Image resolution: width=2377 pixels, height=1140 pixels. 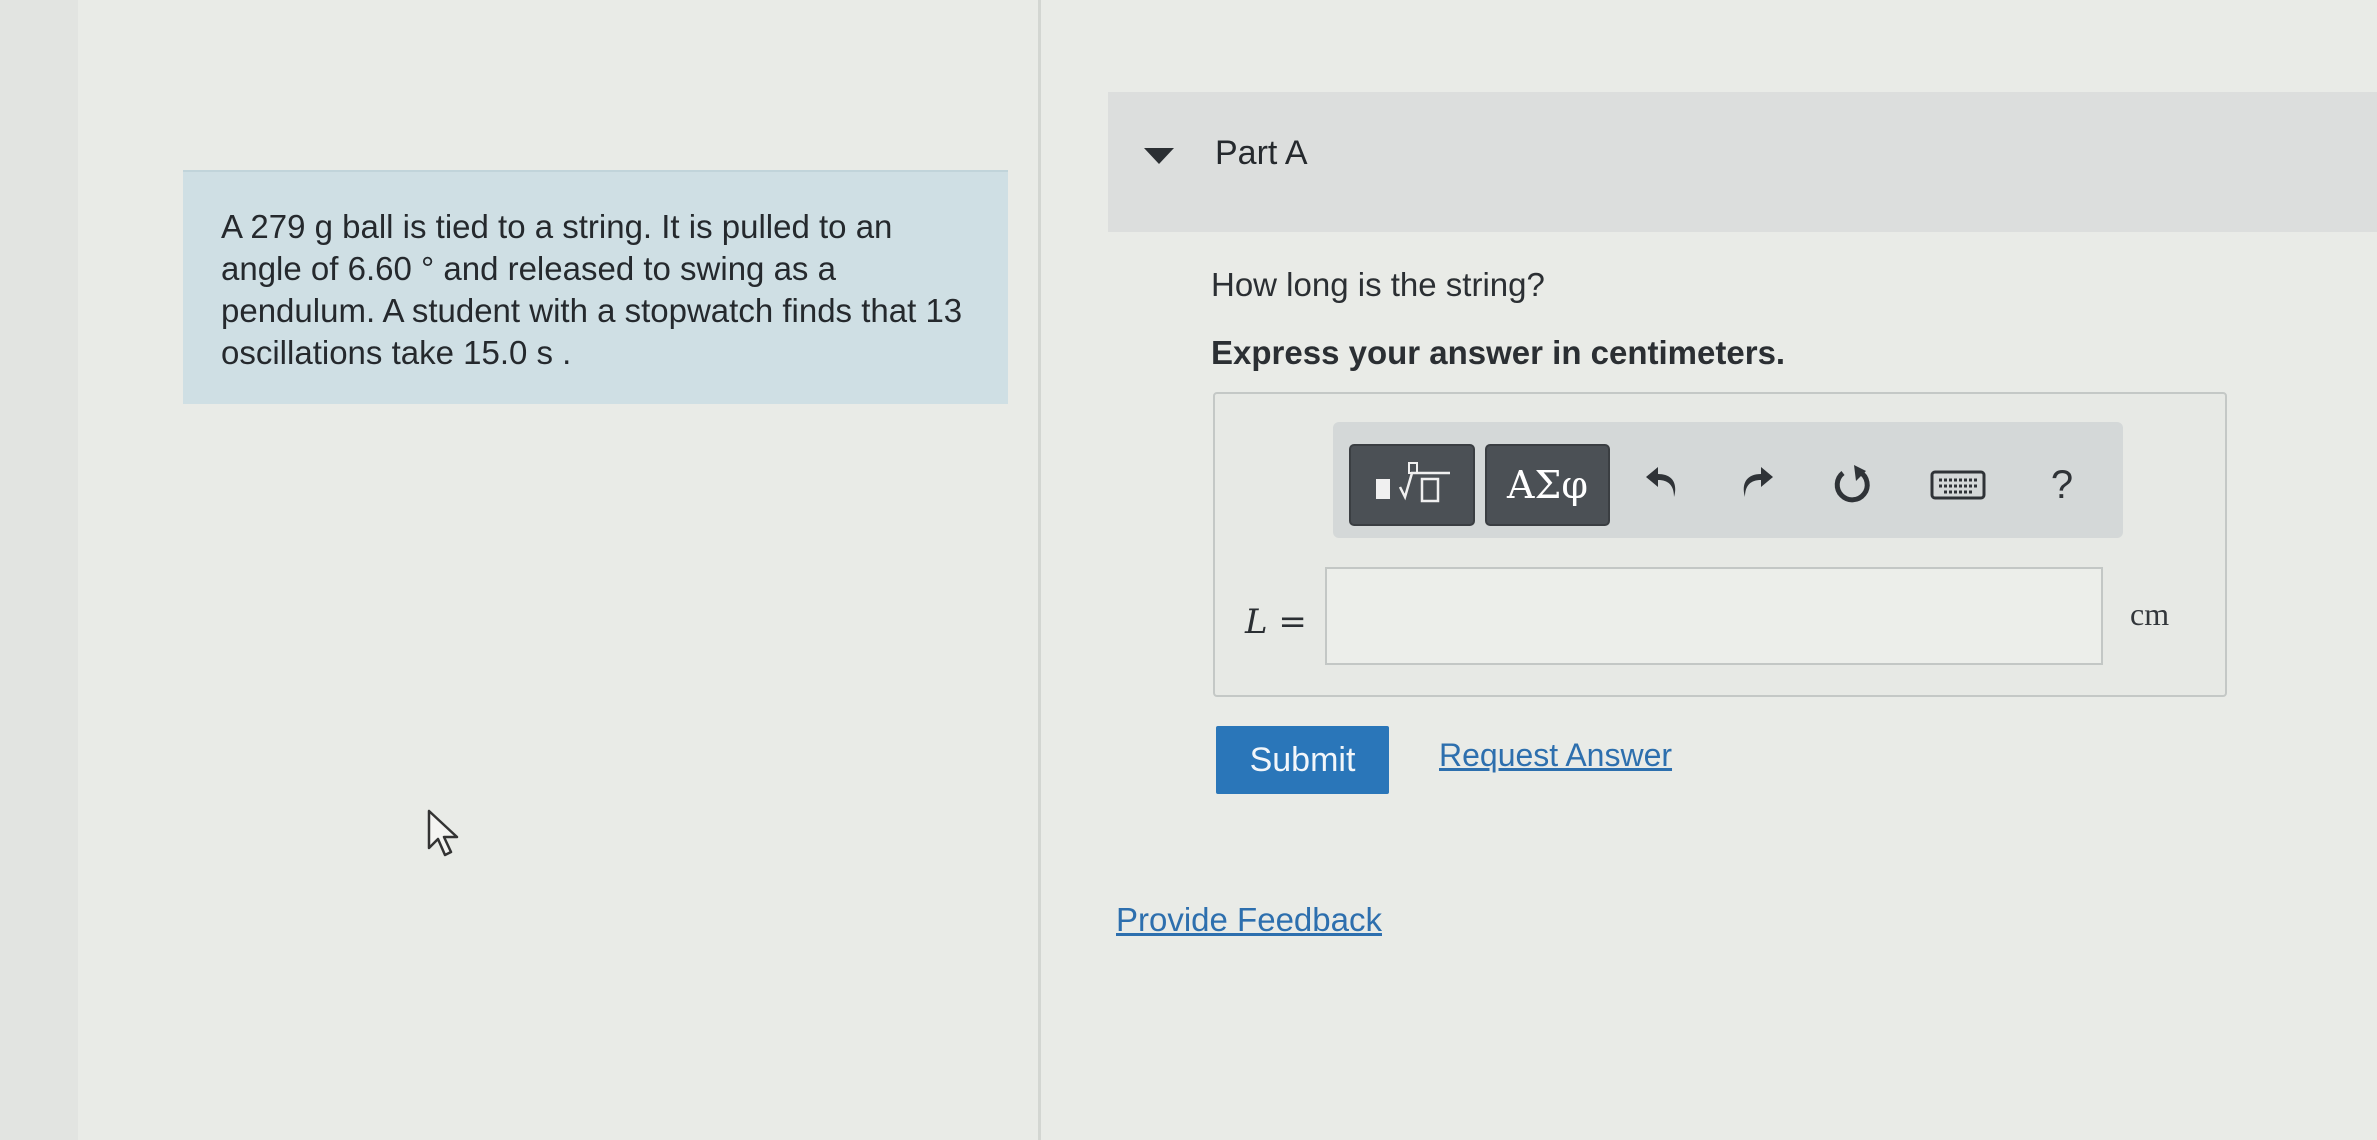 What do you see at coordinates (1547, 485) in the screenshot?
I see `greek-symbols-button: ΑΣφ` at bounding box center [1547, 485].